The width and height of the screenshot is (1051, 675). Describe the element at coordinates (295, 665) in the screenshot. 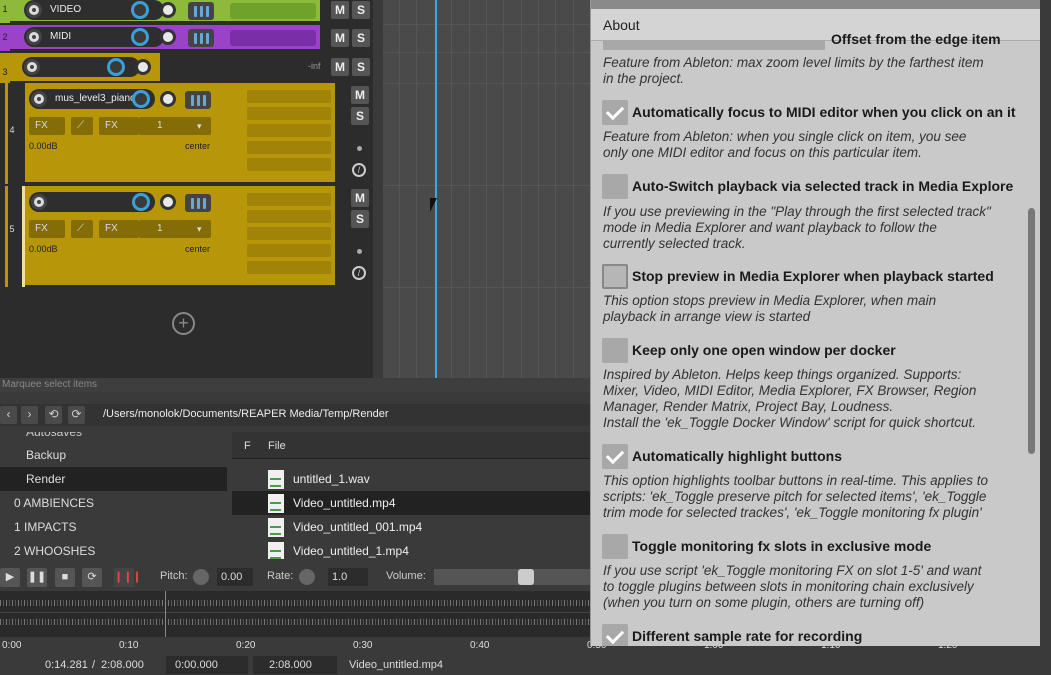

I see `end-field: 2:08.000` at that location.